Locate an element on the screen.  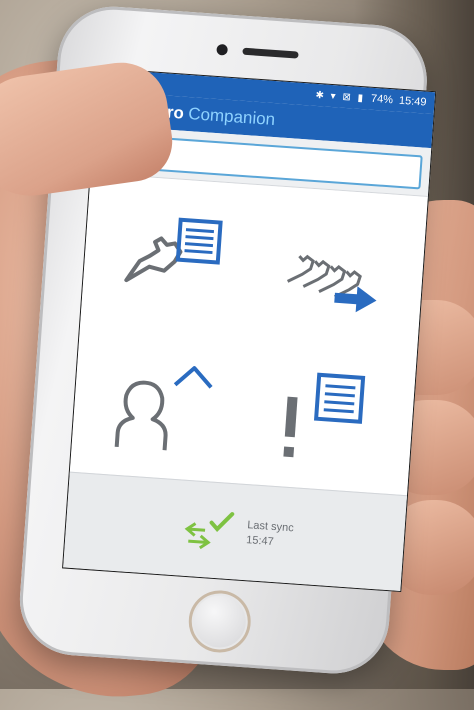
status-icons: ✱ ▾ ⊠ ▮ is located at coordinates (340, 96).